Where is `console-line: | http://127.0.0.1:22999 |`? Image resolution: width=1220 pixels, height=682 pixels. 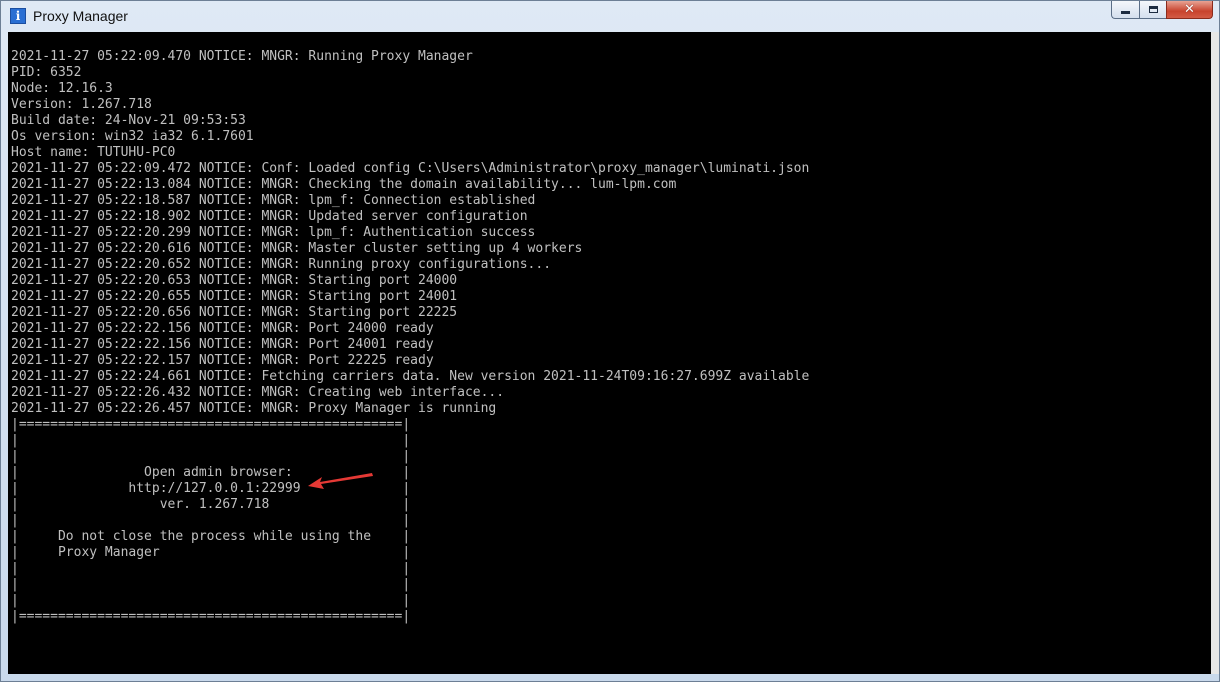
console-line: | http://127.0.0.1:22999 | is located at coordinates (211, 488).